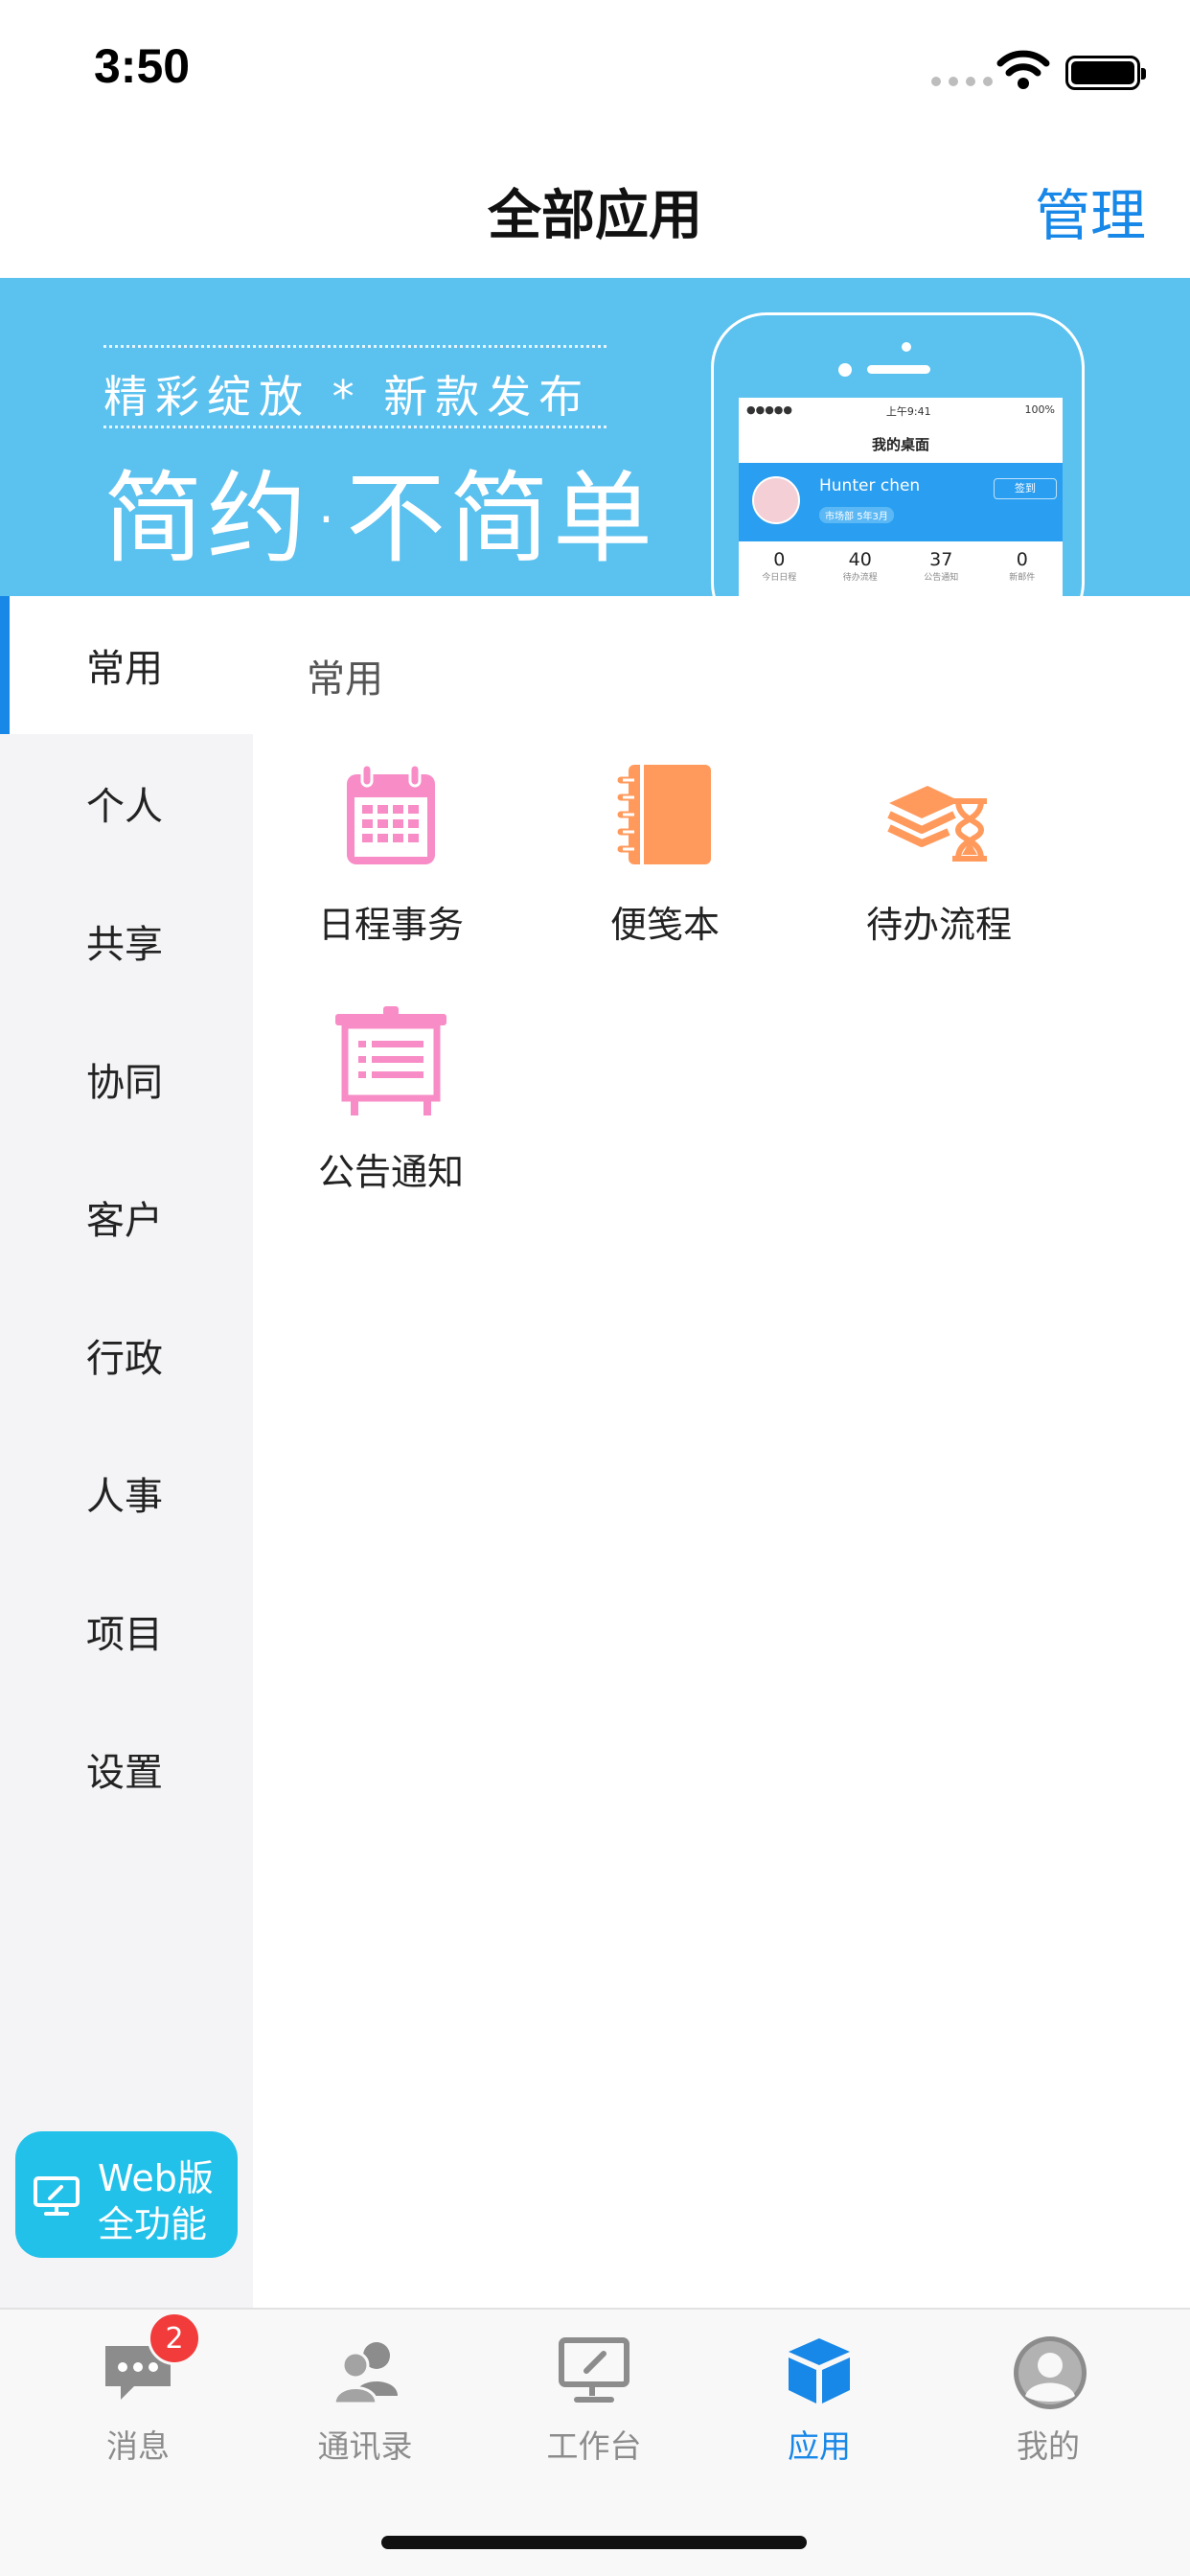 This screenshot has height=2576, width=1190. What do you see at coordinates (1091, 211) in the screenshot?
I see `manage-button: 管理` at bounding box center [1091, 211].